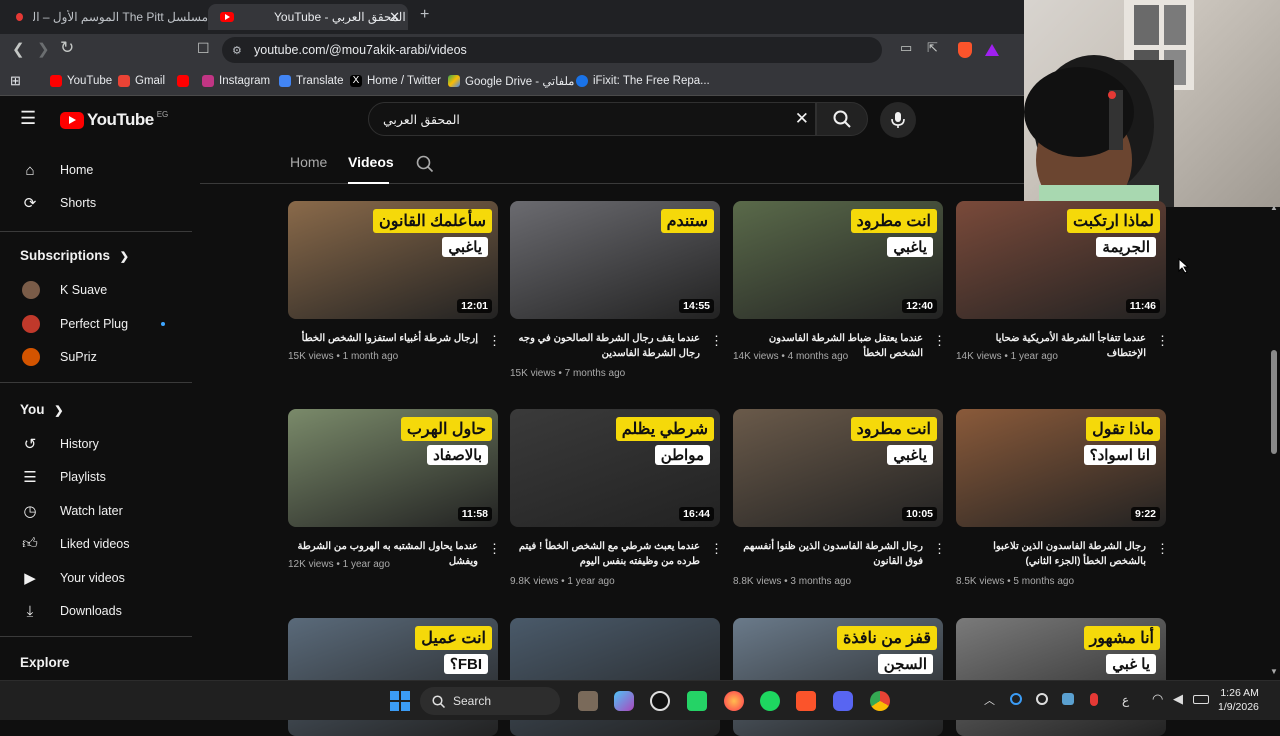 The image size is (1280, 736). I want to click on tab-home: Home, so click(308, 162).